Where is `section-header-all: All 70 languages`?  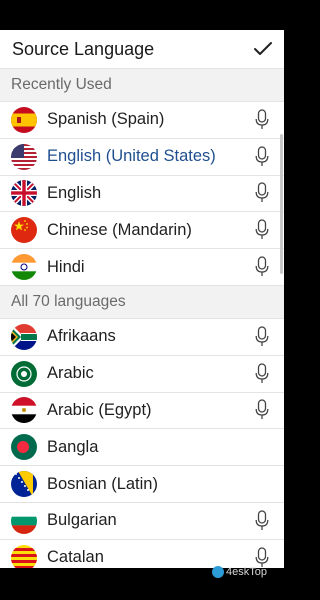 section-header-all: All 70 languages is located at coordinates (142, 302).